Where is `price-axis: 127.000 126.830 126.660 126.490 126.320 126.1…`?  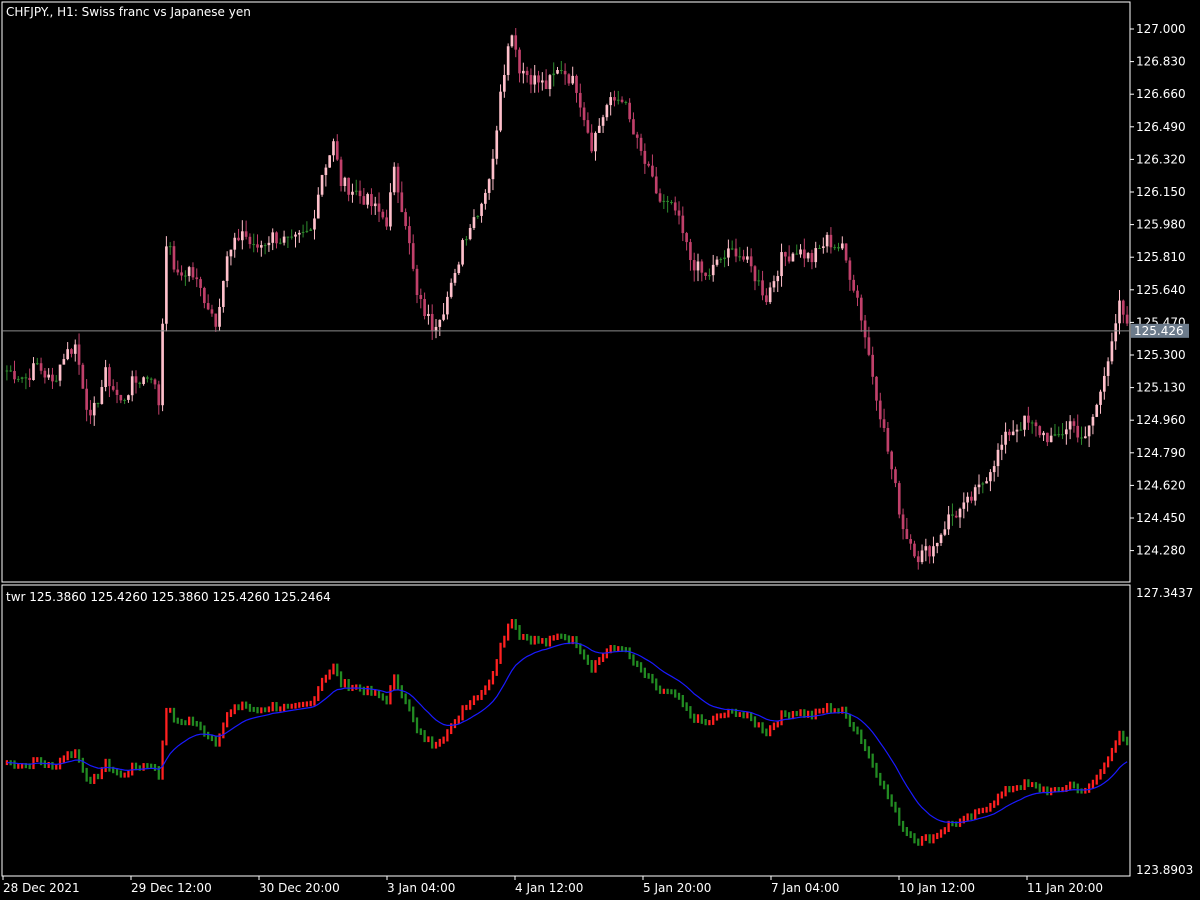 price-axis: 127.000 126.830 126.660 126.490 126.320 126.1… is located at coordinates (1158, 290).